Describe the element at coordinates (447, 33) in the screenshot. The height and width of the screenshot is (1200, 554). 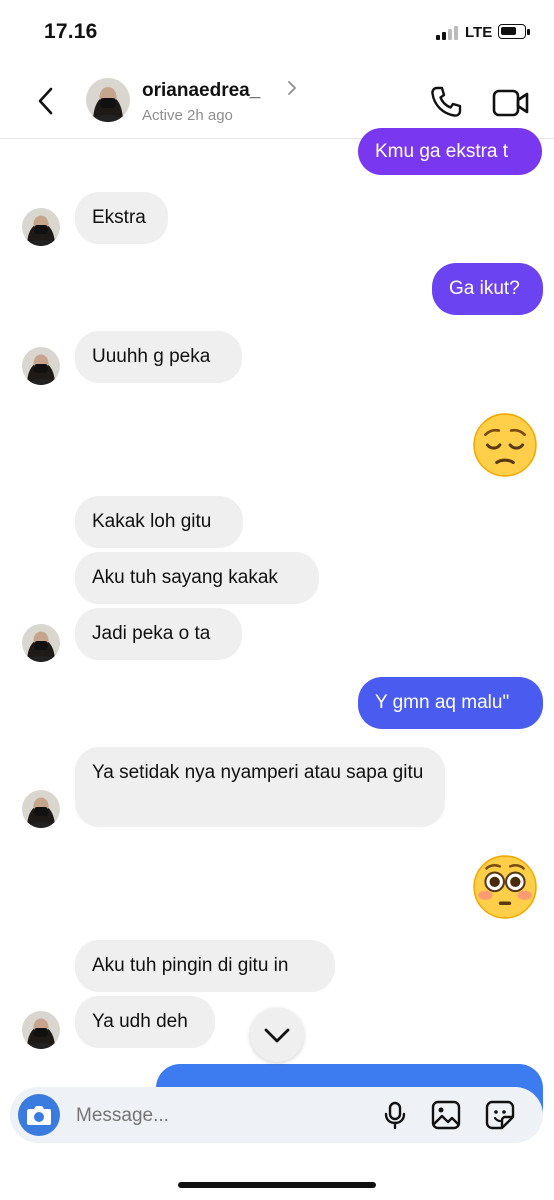
I see `signal-icon` at that location.